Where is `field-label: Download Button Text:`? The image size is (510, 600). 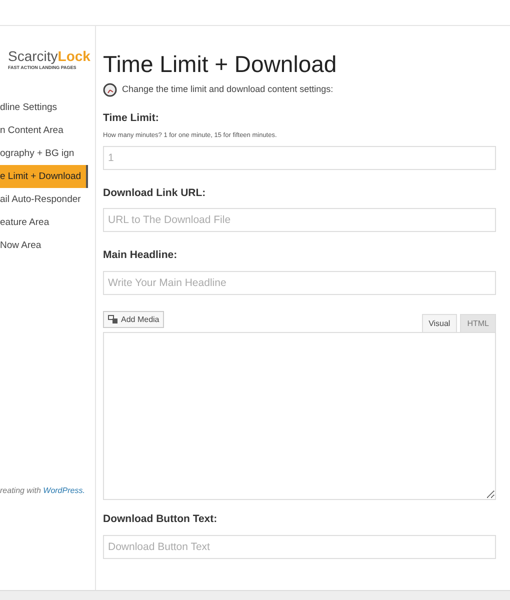
field-label: Download Button Text: is located at coordinates (160, 519).